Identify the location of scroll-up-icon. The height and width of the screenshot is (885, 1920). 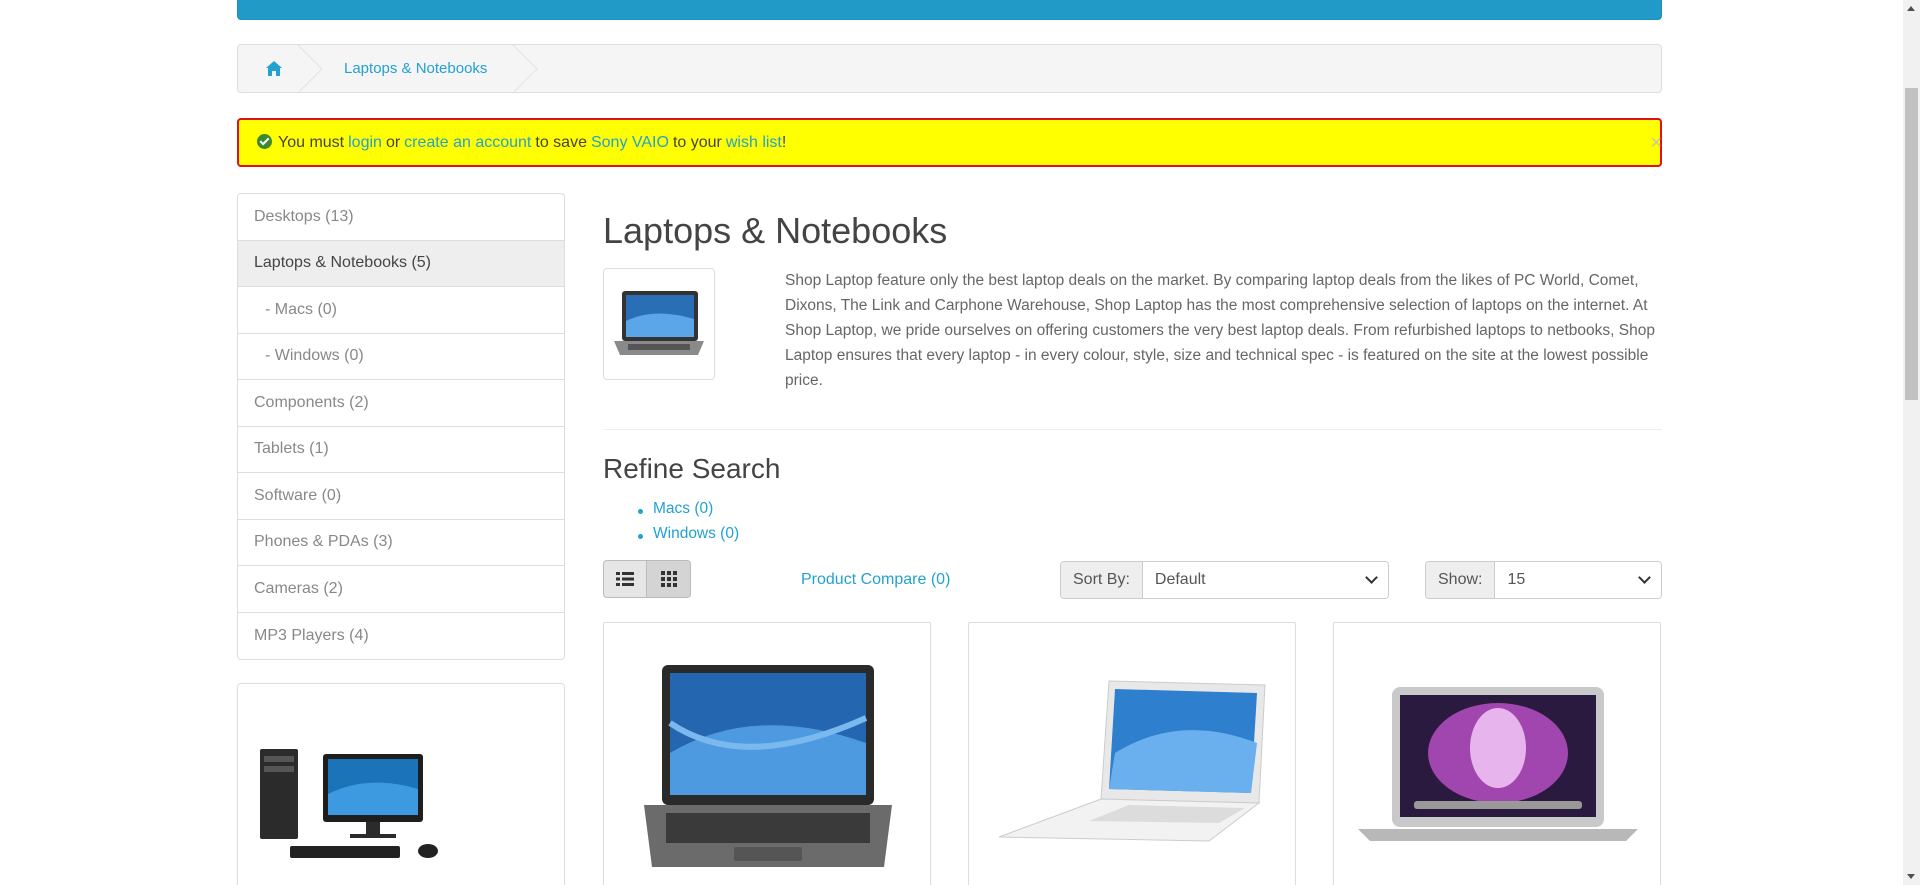
(1911, 8).